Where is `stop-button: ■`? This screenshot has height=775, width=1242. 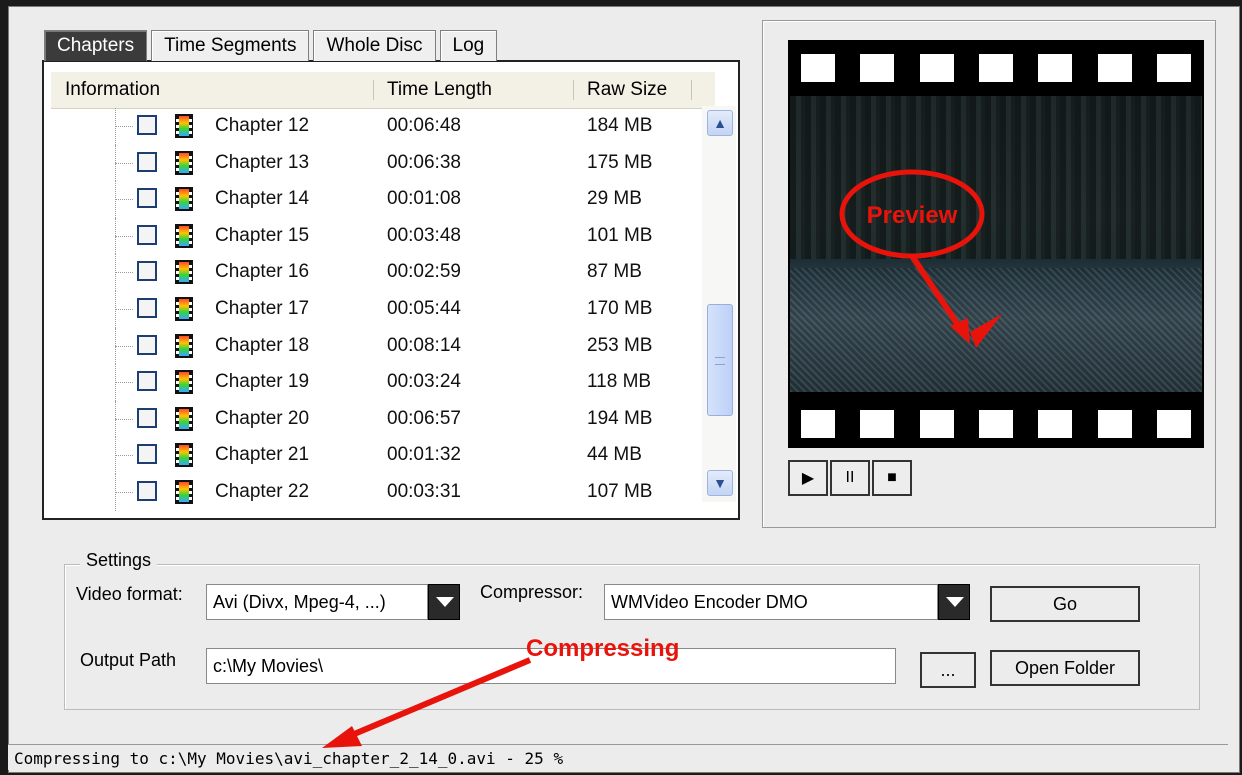 stop-button: ■ is located at coordinates (892, 478).